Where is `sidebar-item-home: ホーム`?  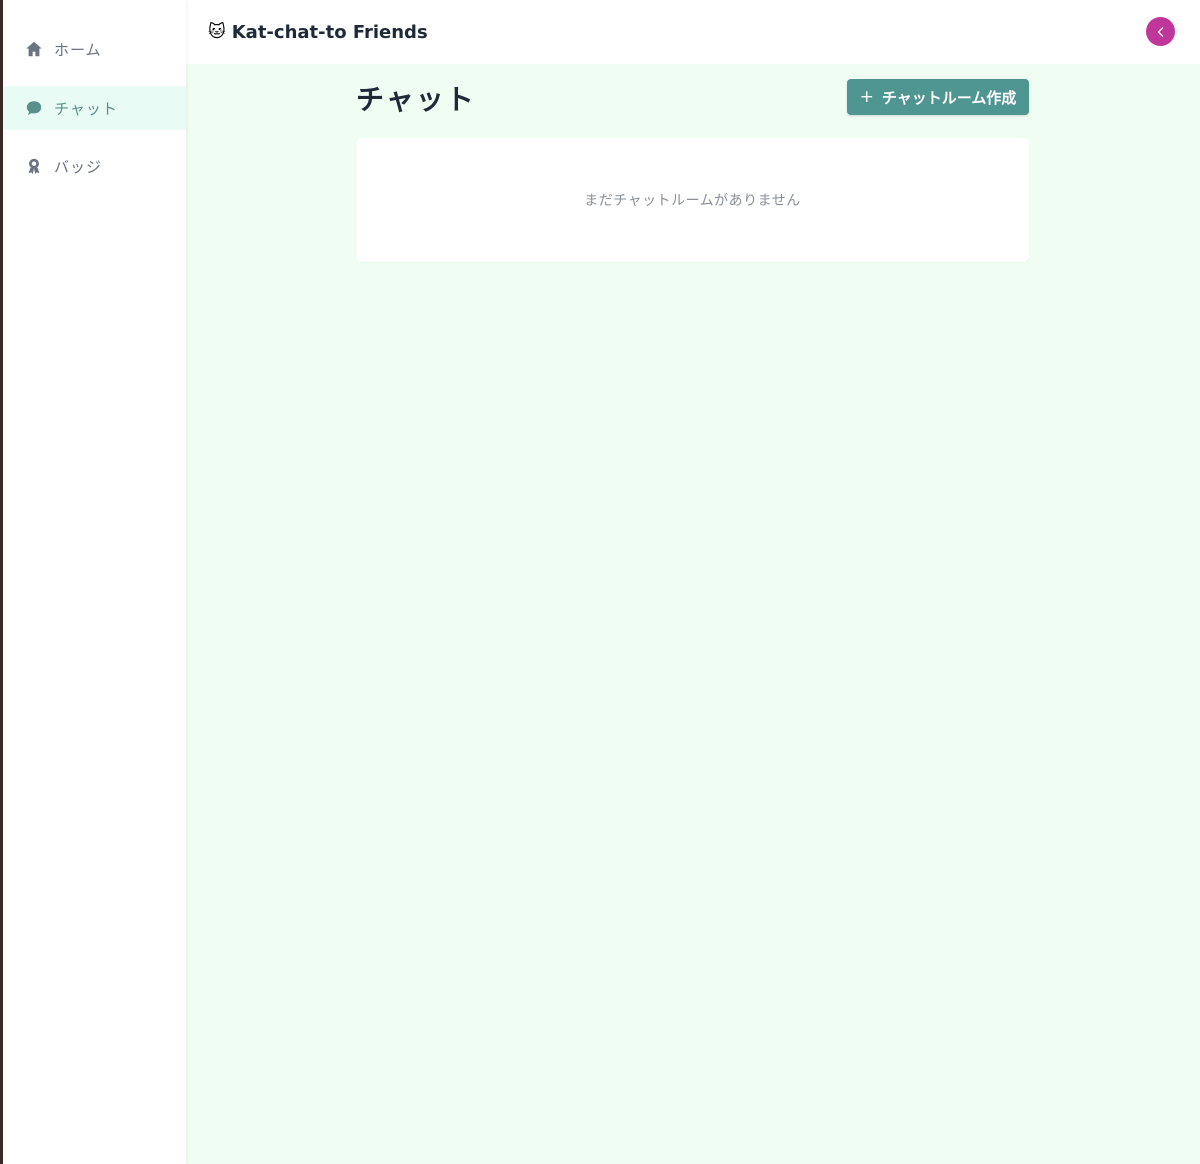
sidebar-item-home: ホーム is located at coordinates (94, 49).